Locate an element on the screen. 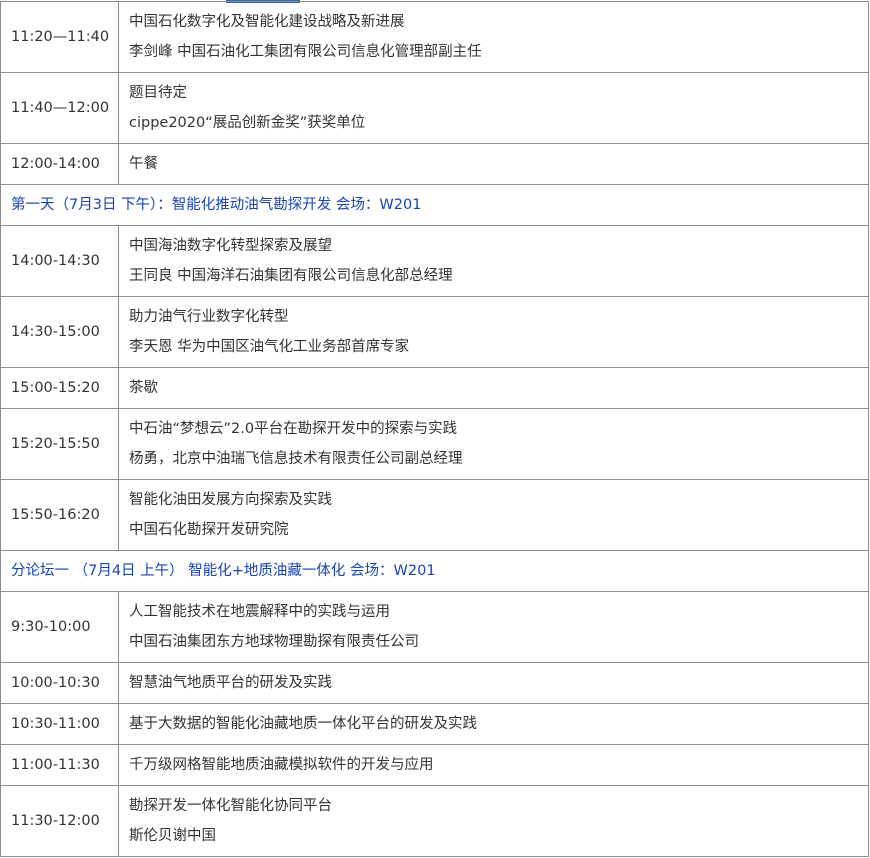 The image size is (870, 858). agenda-row: 15:50-16:20 智能化油田发展方向探索及实践 中国石化勘探开发研究院 is located at coordinates (434, 515).